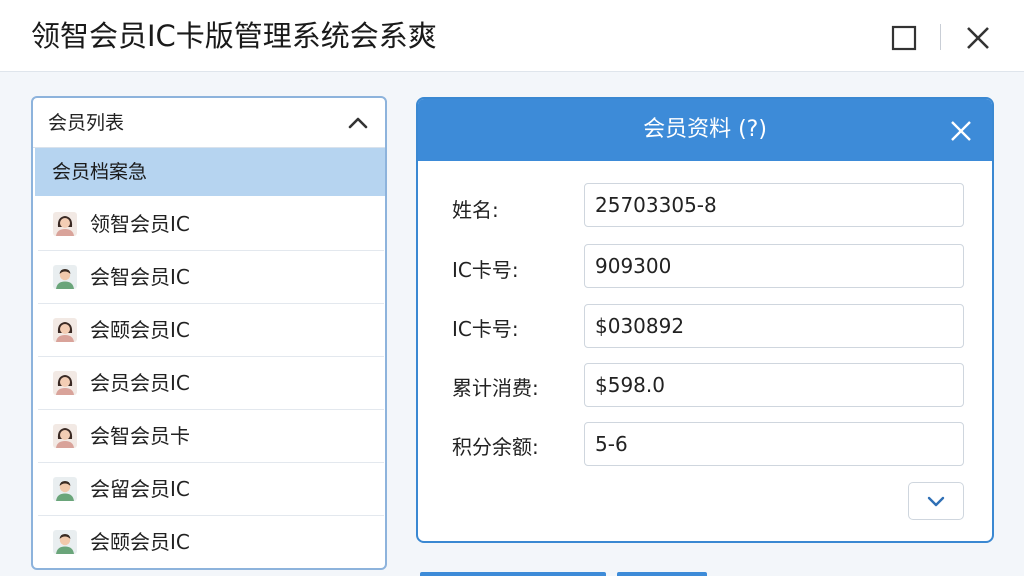 This screenshot has height=576, width=1024. What do you see at coordinates (512, 36) in the screenshot?
I see `title-bar: 领智会员IC卡版管理系统会系爽` at bounding box center [512, 36].